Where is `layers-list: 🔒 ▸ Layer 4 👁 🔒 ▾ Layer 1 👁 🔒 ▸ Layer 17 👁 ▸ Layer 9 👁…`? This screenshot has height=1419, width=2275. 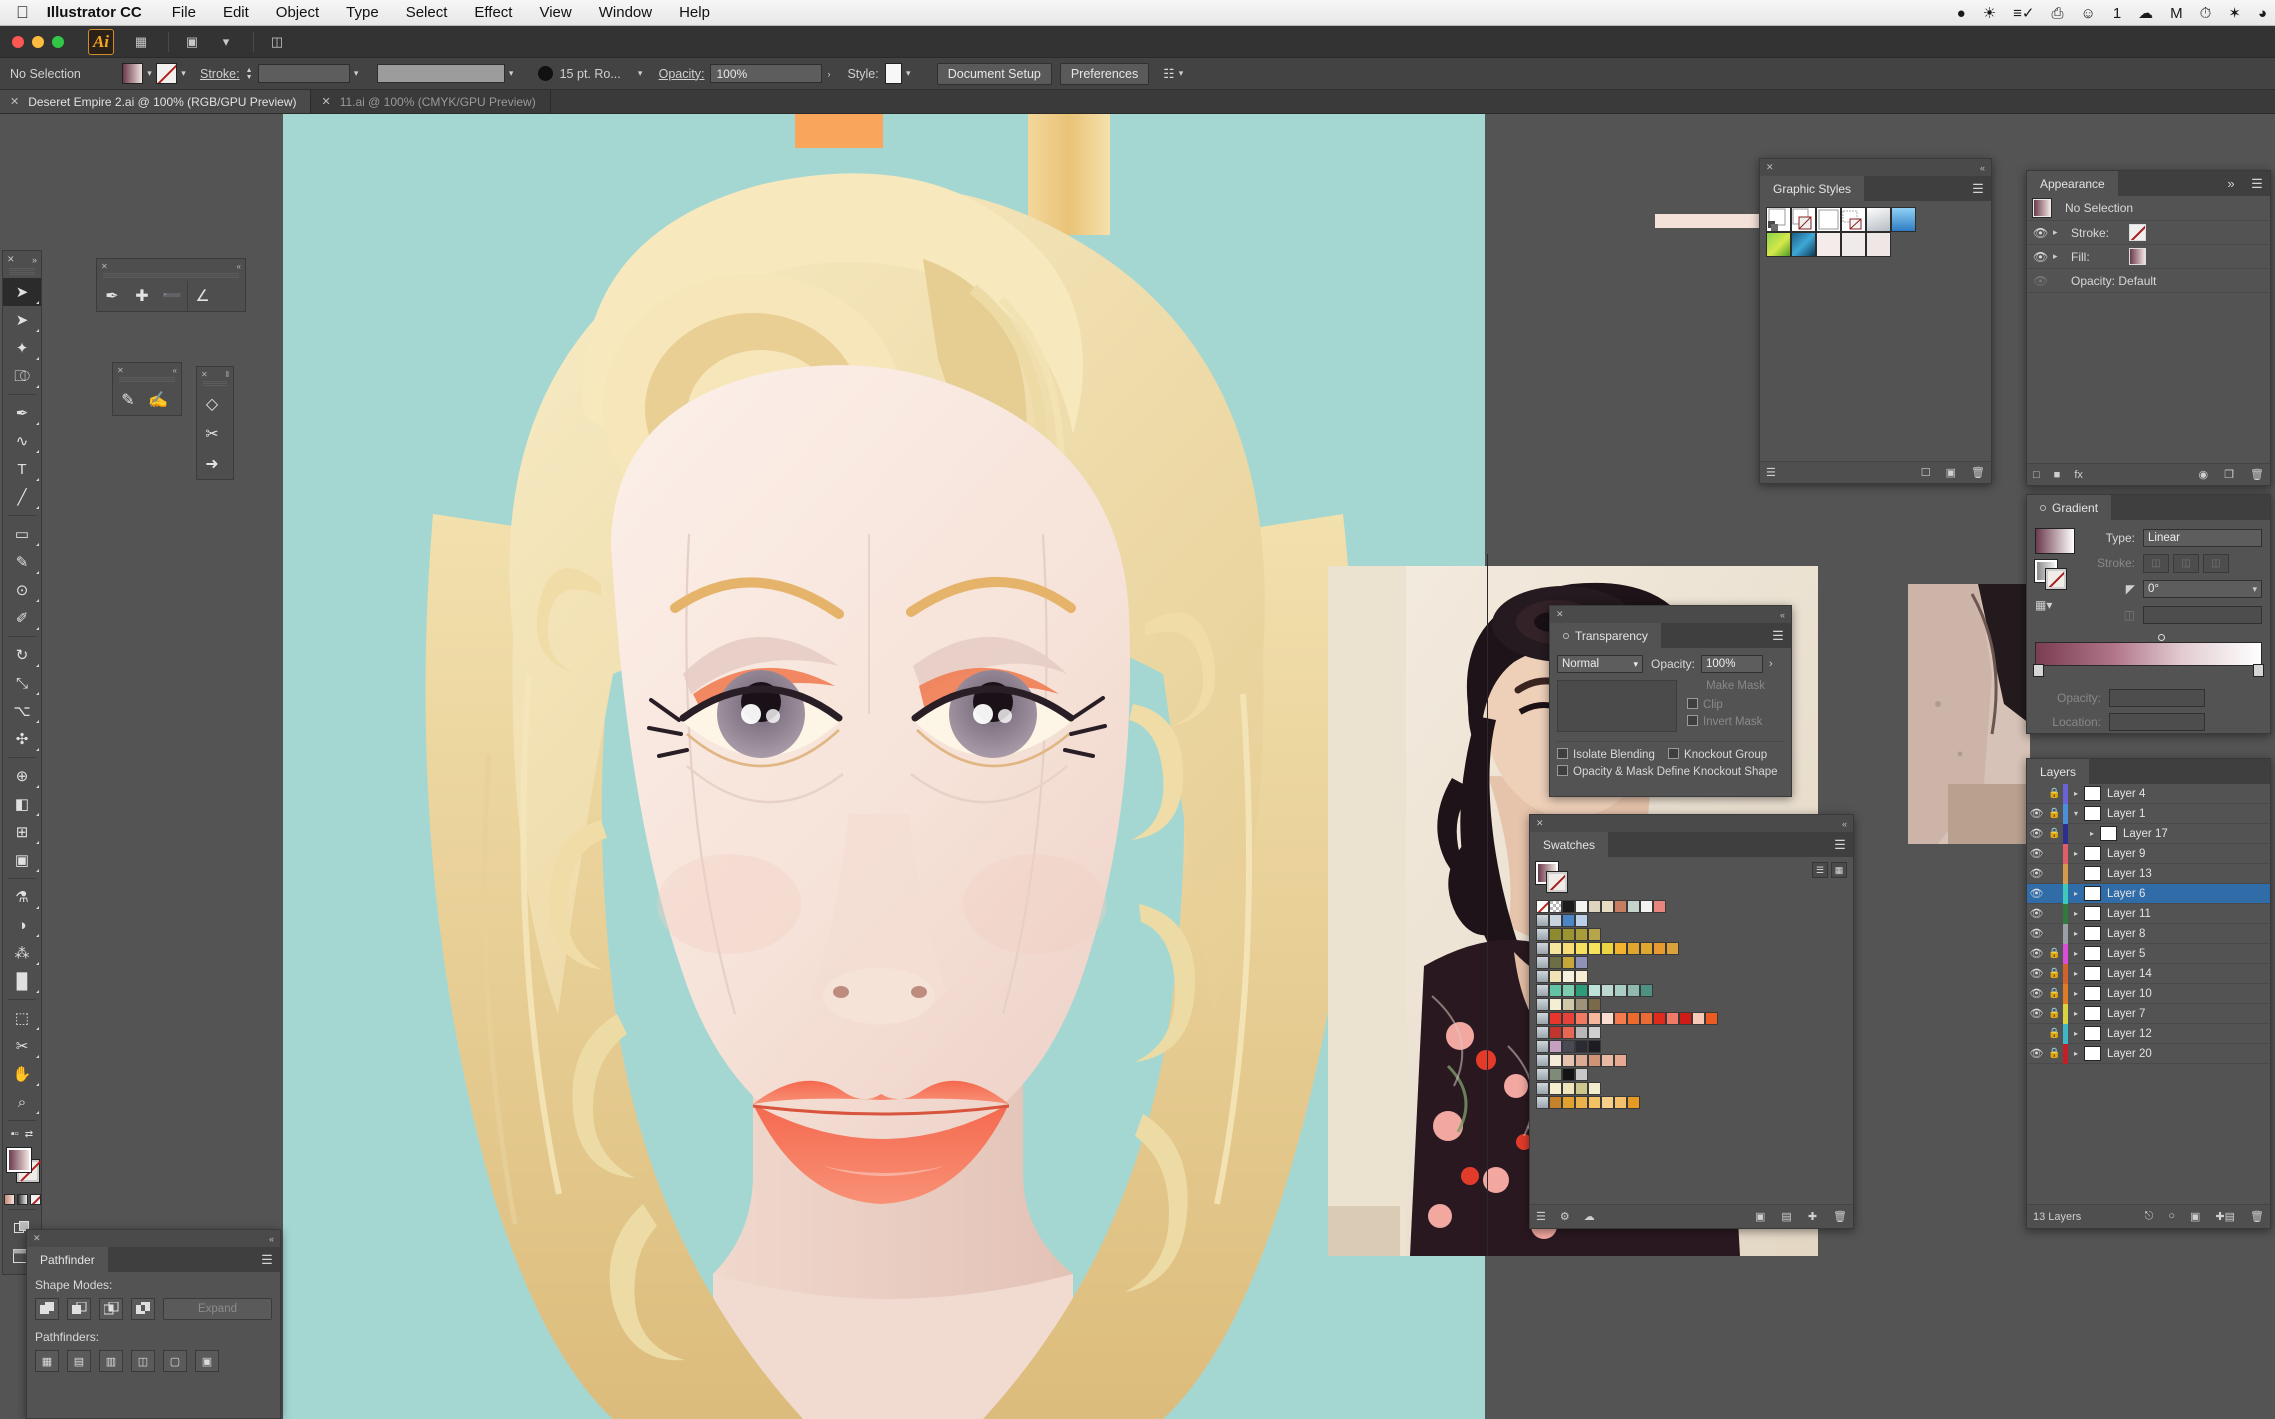 layers-list: 🔒 ▸ Layer 4 👁 🔒 ▾ Layer 1 👁 🔒 ▸ Layer 17 👁 ▸ Layer 9 👁… is located at coordinates (2148, 980).